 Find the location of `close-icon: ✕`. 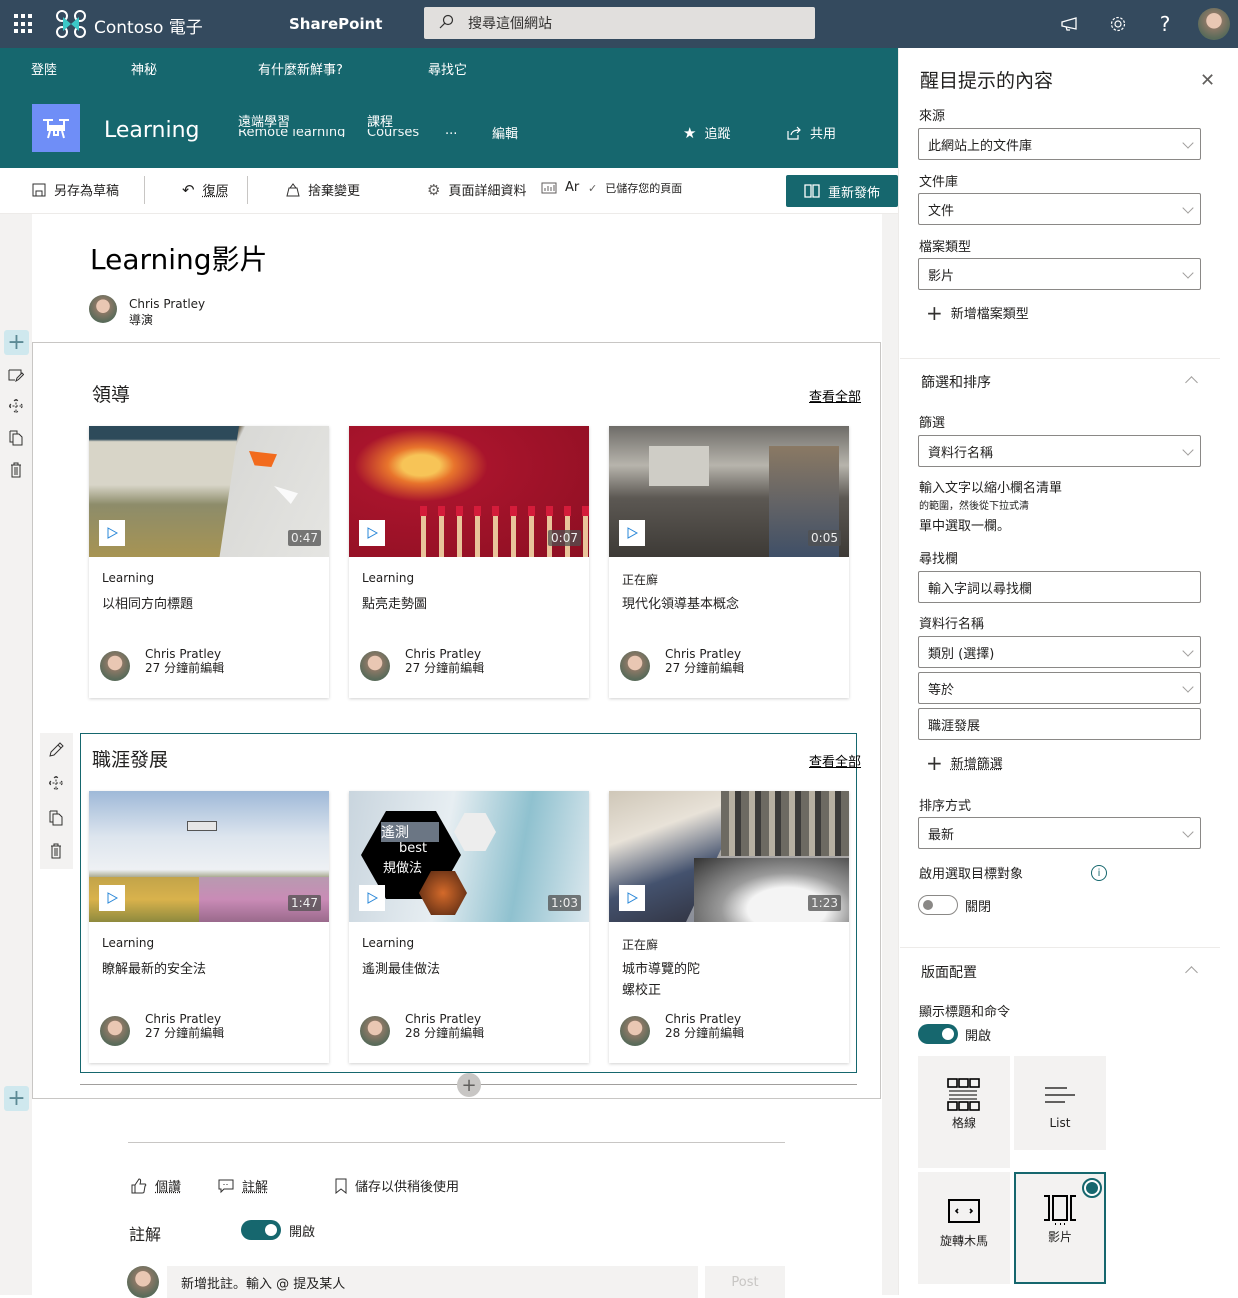

close-icon: ✕ is located at coordinates (1207, 80).